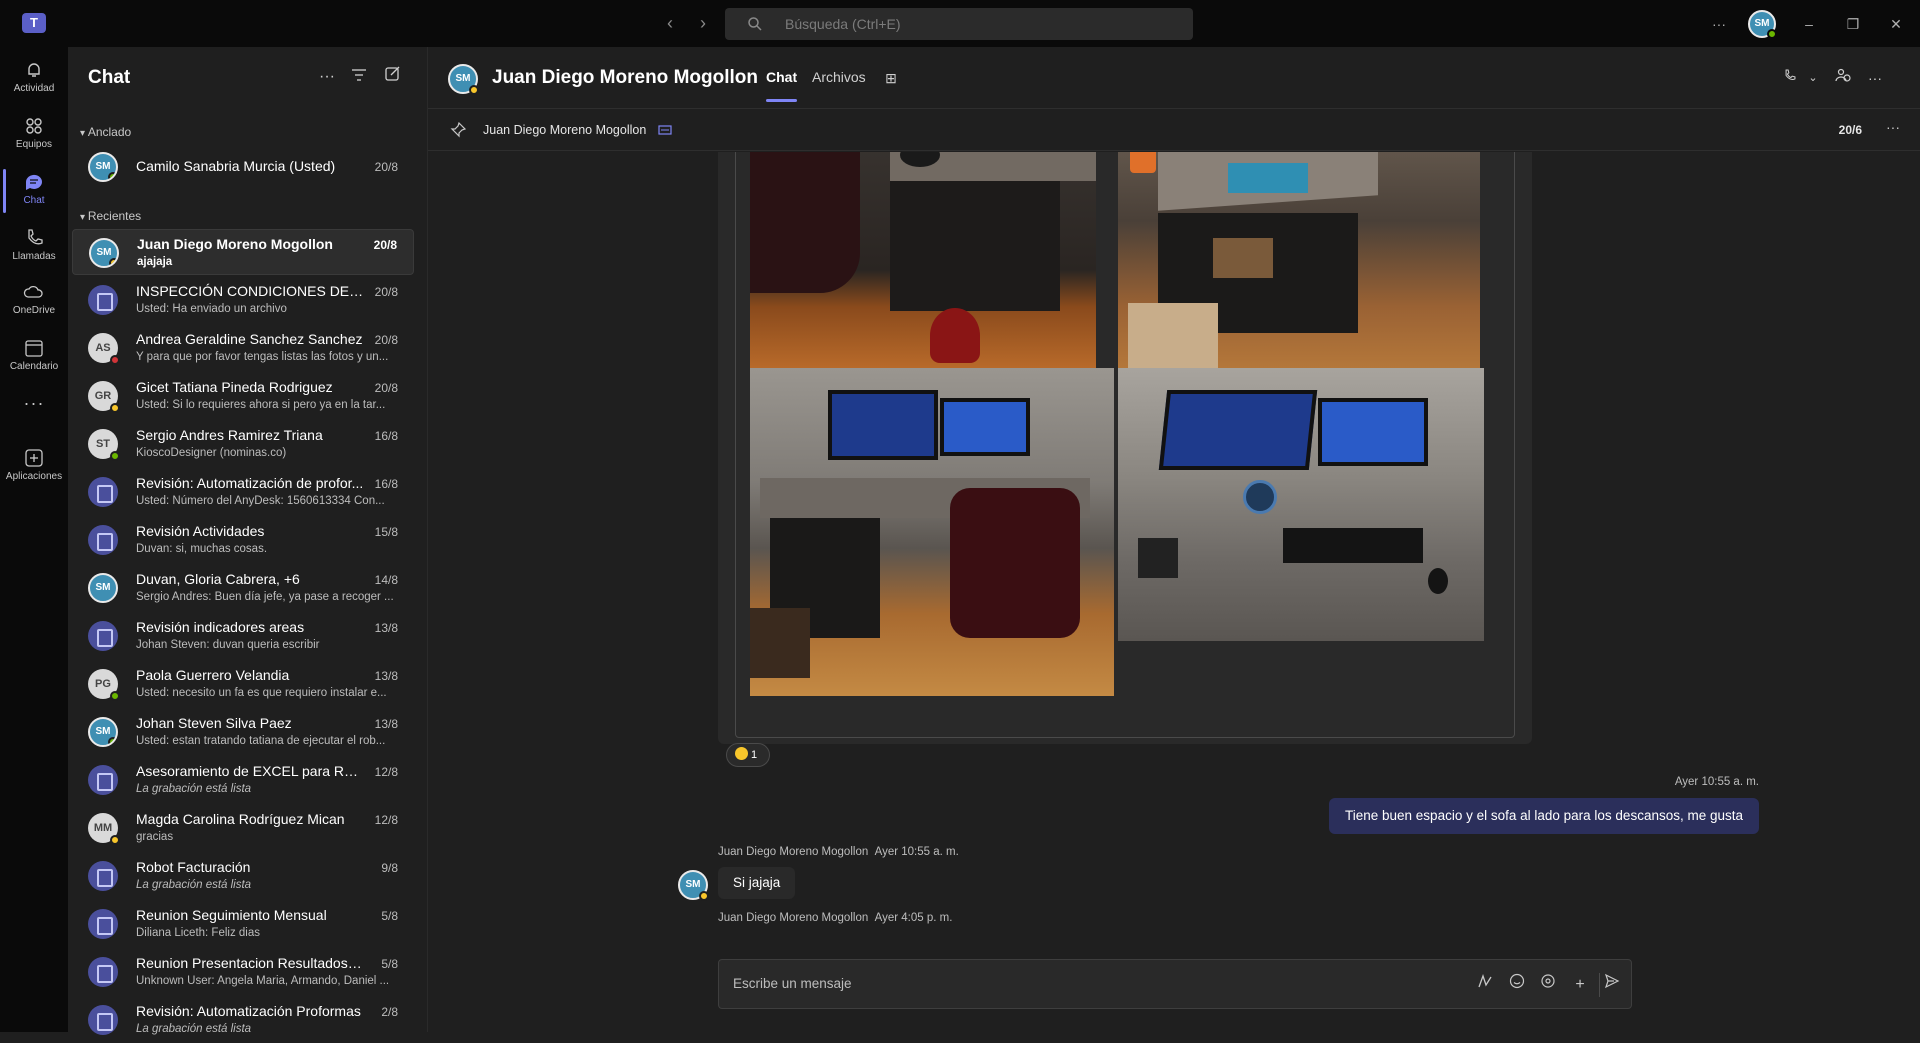  What do you see at coordinates (959, 24) in the screenshot?
I see `search-input: Búsqueda (Ctrl+E)` at bounding box center [959, 24].